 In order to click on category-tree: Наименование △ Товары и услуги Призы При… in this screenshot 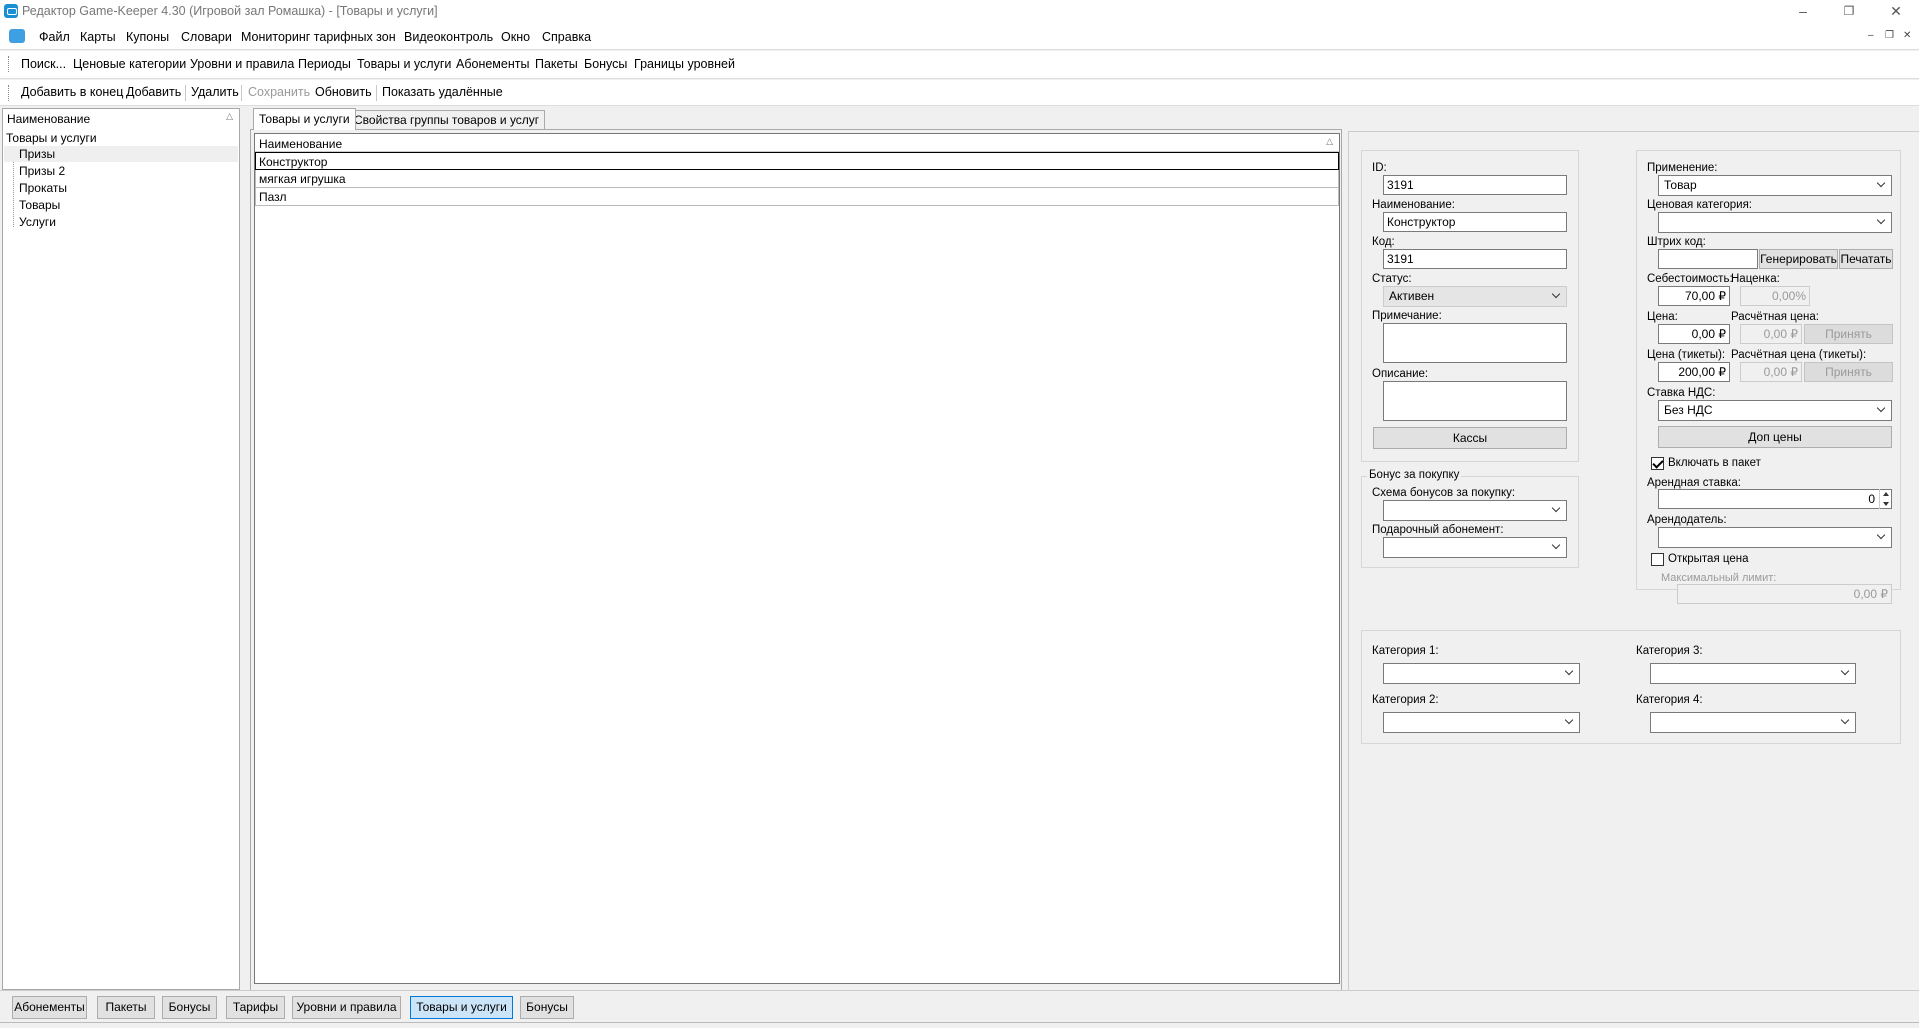, I will do `click(121, 549)`.